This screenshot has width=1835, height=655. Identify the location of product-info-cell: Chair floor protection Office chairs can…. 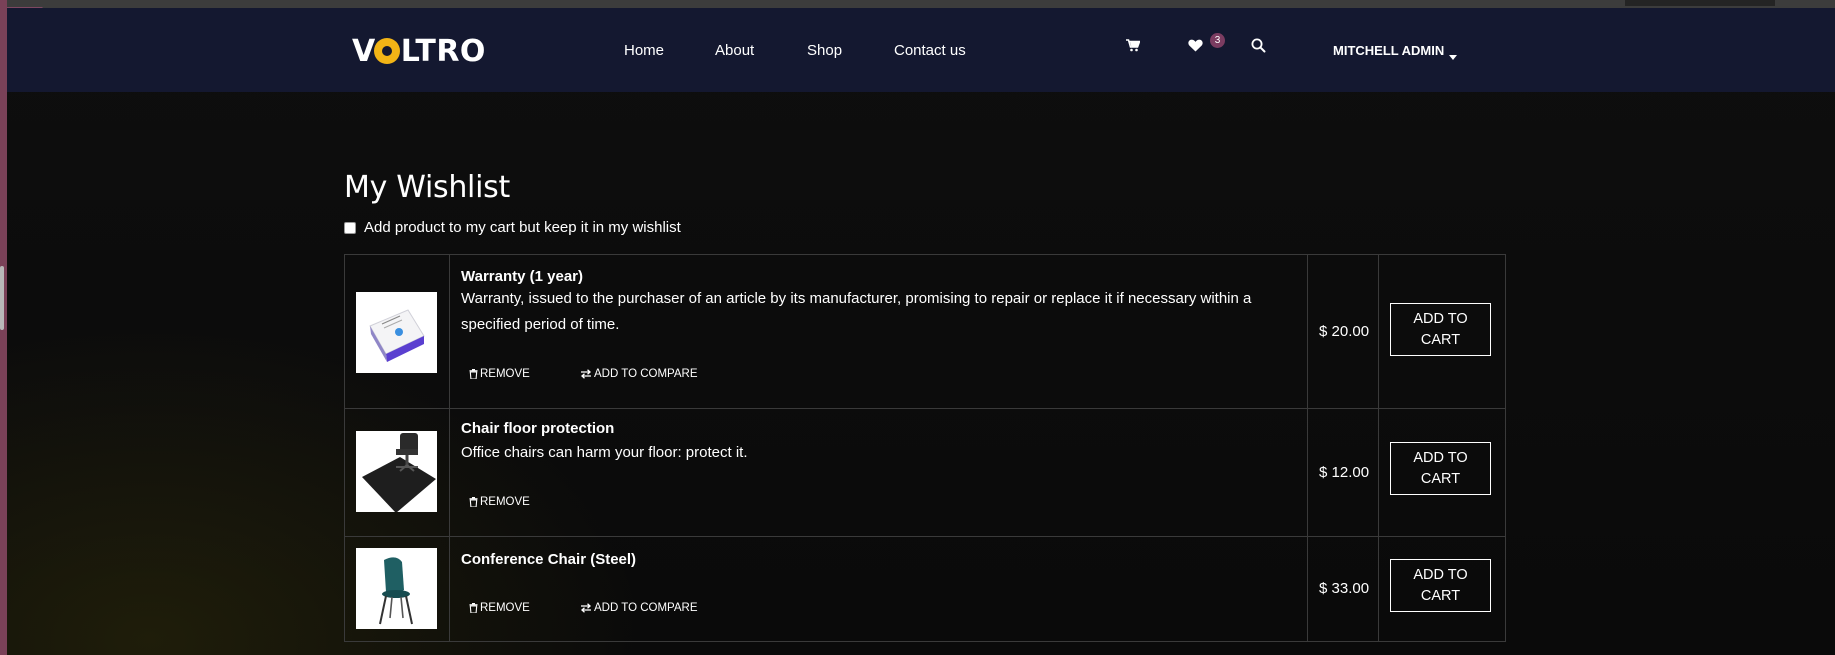
(879, 472).